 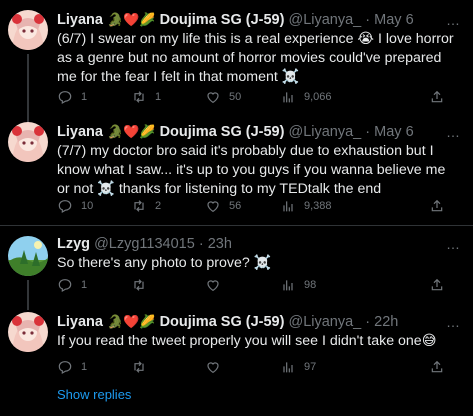 I want to click on like-button: 50, so click(x=223, y=97).